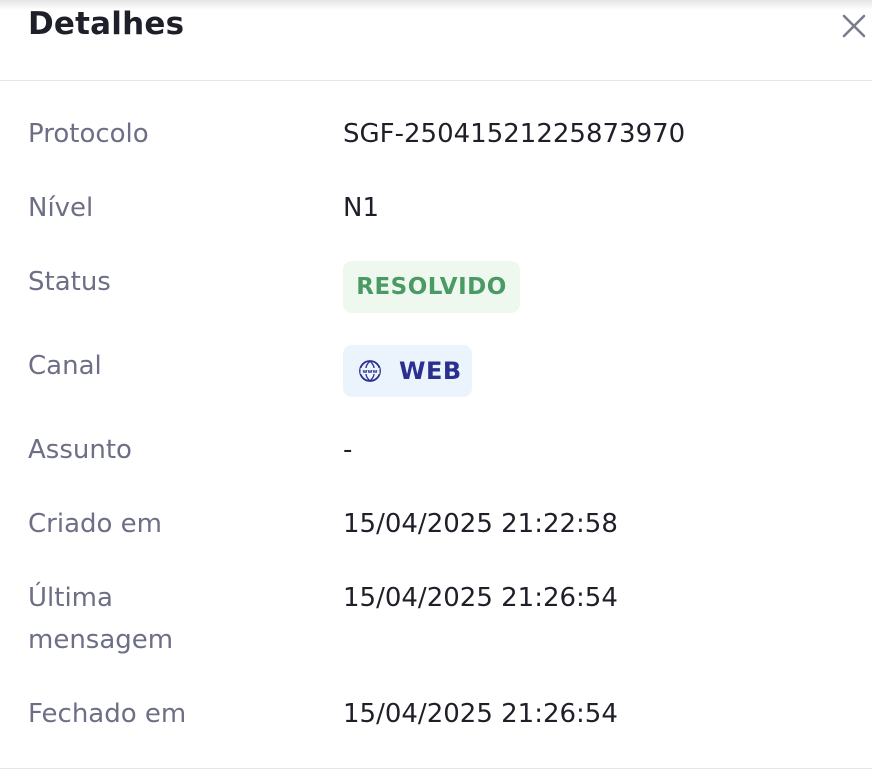 This screenshot has width=872, height=782. What do you see at coordinates (61, 208) in the screenshot?
I see `nivel-label: Nível` at bounding box center [61, 208].